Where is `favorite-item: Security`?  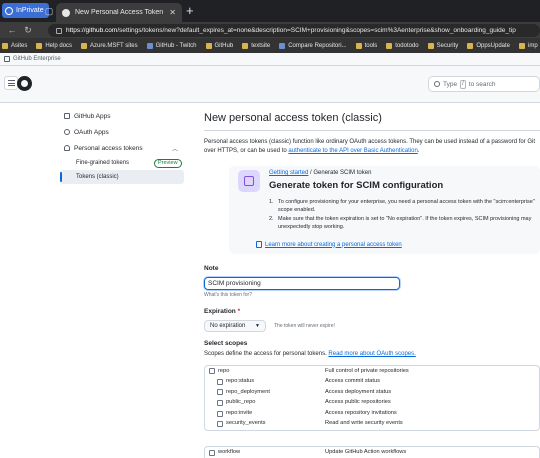
favorite-item: Security is located at coordinates (442, 45).